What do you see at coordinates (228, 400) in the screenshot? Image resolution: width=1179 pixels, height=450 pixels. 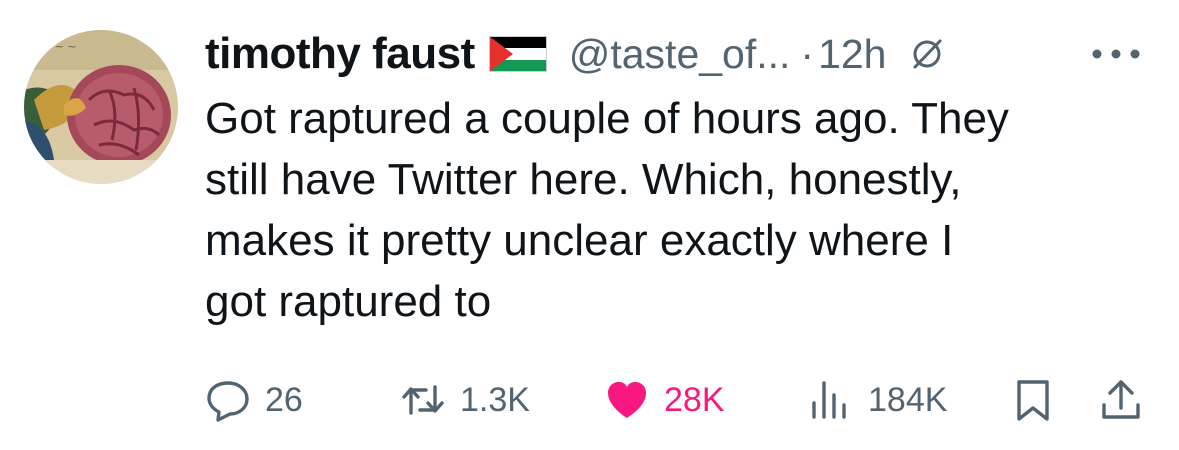 I see `reply-icon` at bounding box center [228, 400].